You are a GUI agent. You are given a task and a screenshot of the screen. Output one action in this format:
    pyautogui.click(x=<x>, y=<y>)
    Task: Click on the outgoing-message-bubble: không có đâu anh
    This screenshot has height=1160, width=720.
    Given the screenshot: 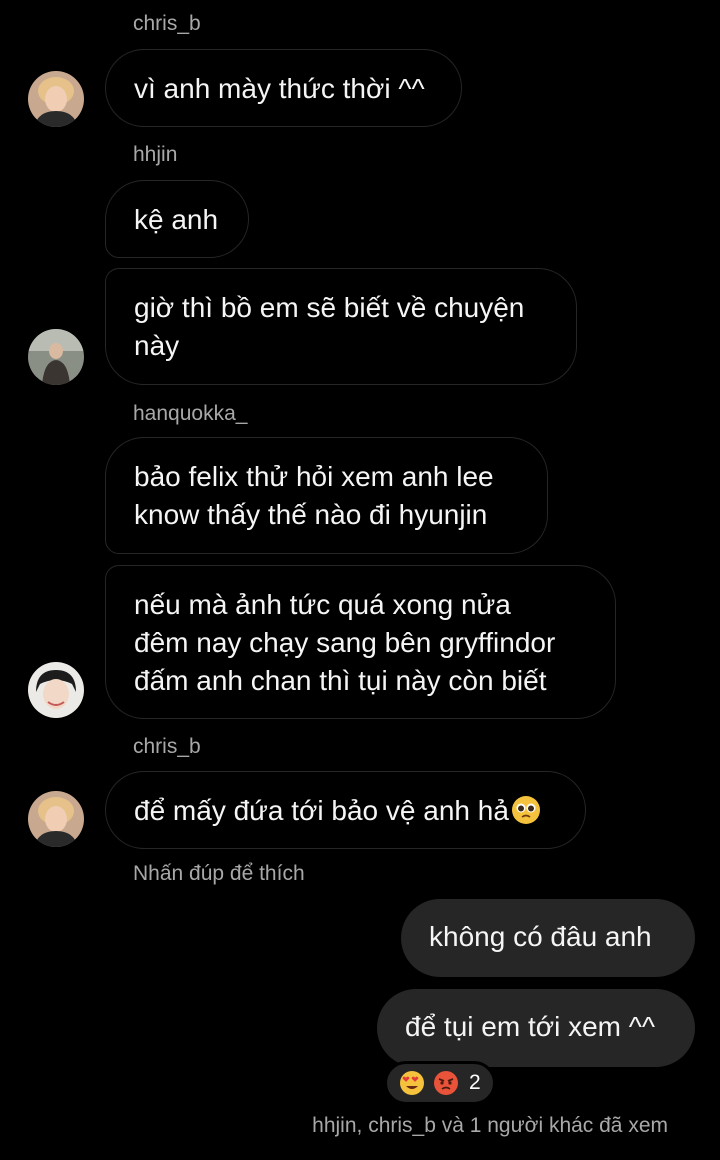 What is the action you would take?
    pyautogui.click(x=548, y=938)
    